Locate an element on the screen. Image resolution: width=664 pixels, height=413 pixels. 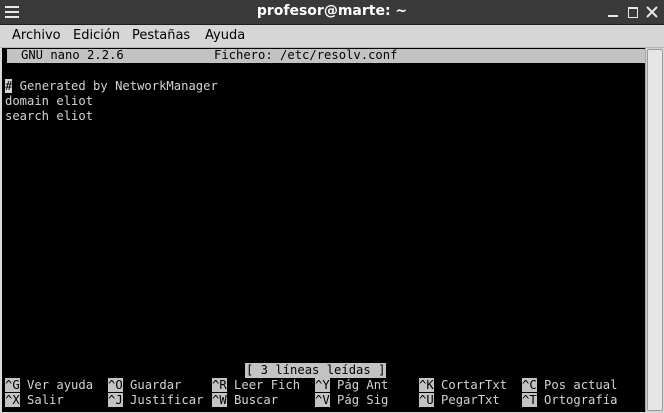
file-line-text: search eliot is located at coordinates (49, 116).